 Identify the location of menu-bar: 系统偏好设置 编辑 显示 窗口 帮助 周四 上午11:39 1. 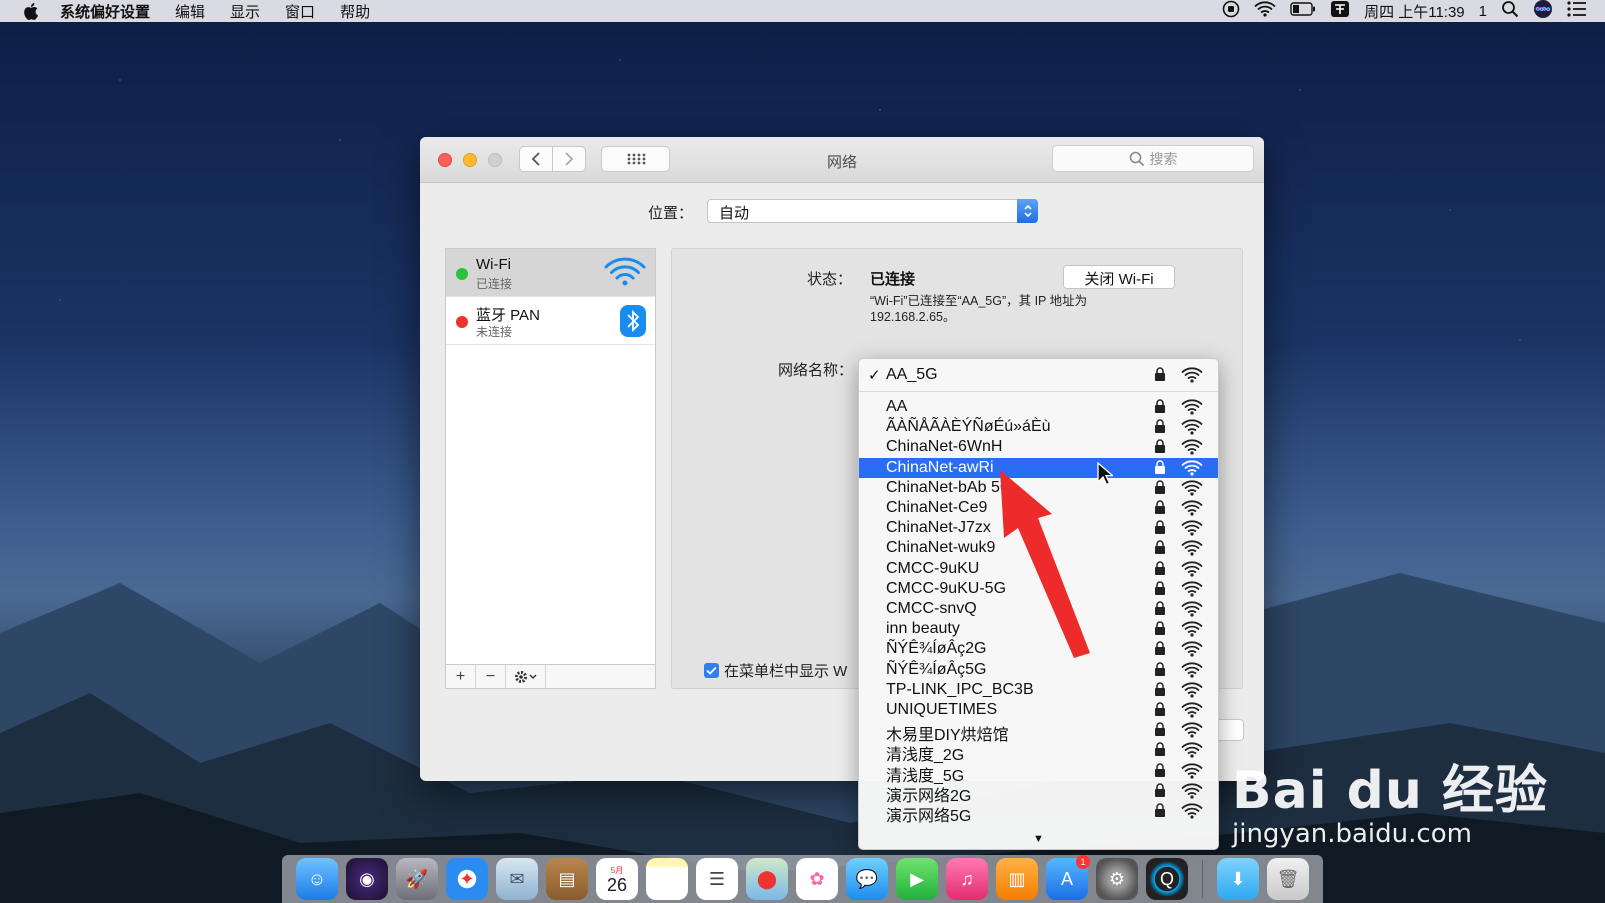
(802, 11).